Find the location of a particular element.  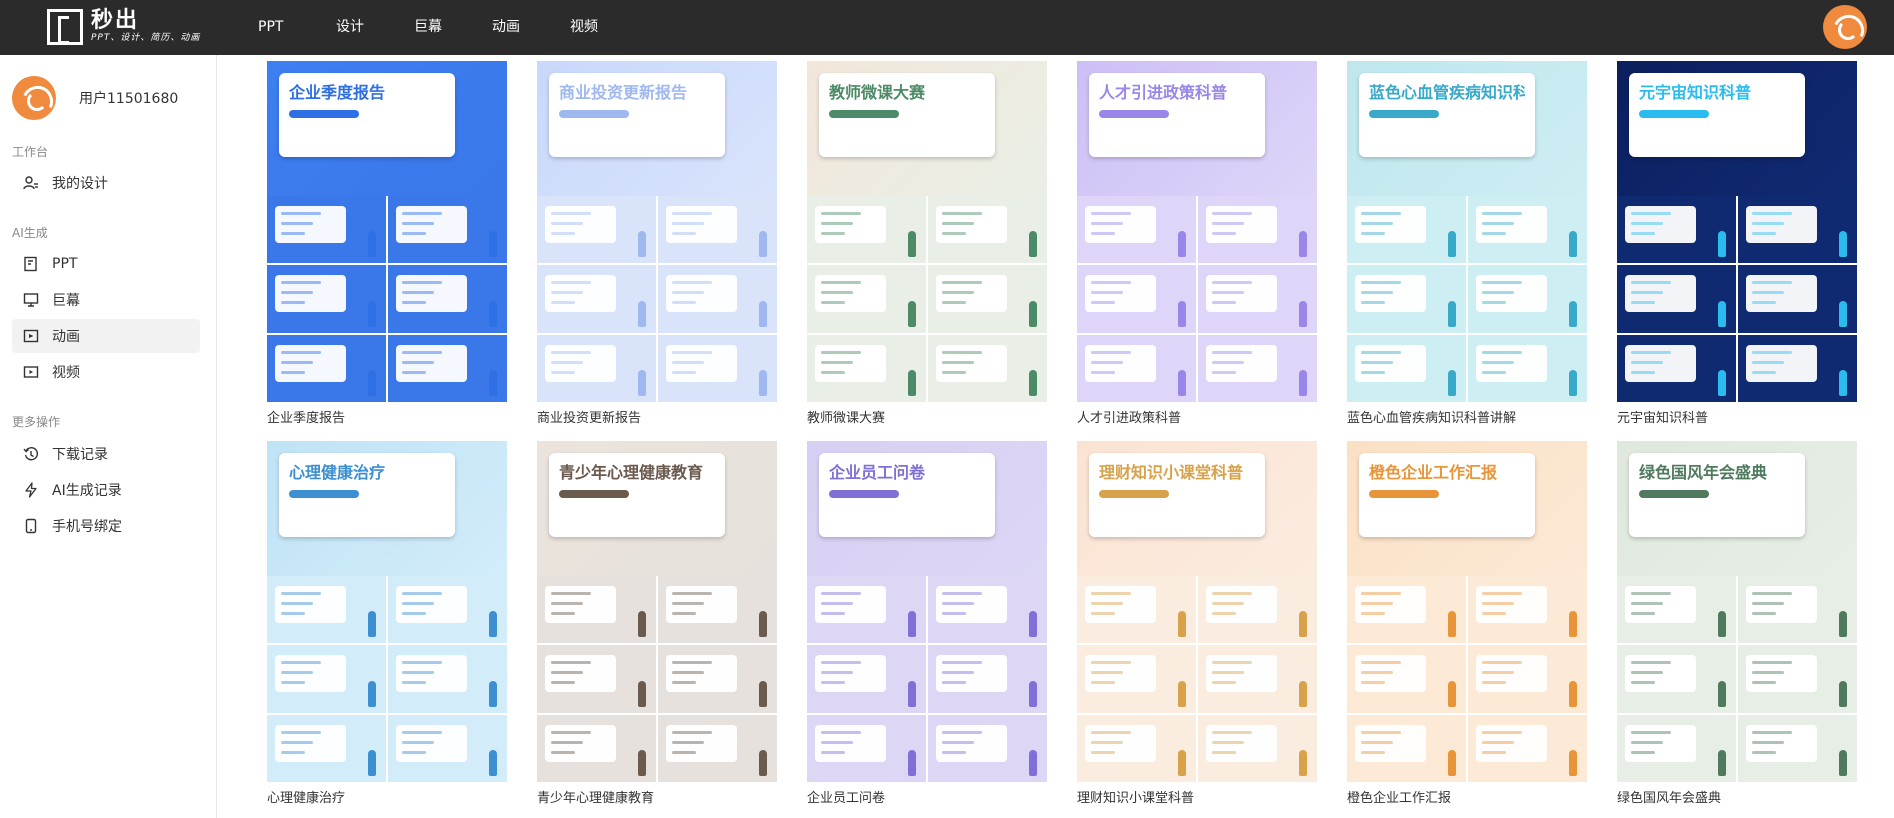

video-icon is located at coordinates (31, 372).